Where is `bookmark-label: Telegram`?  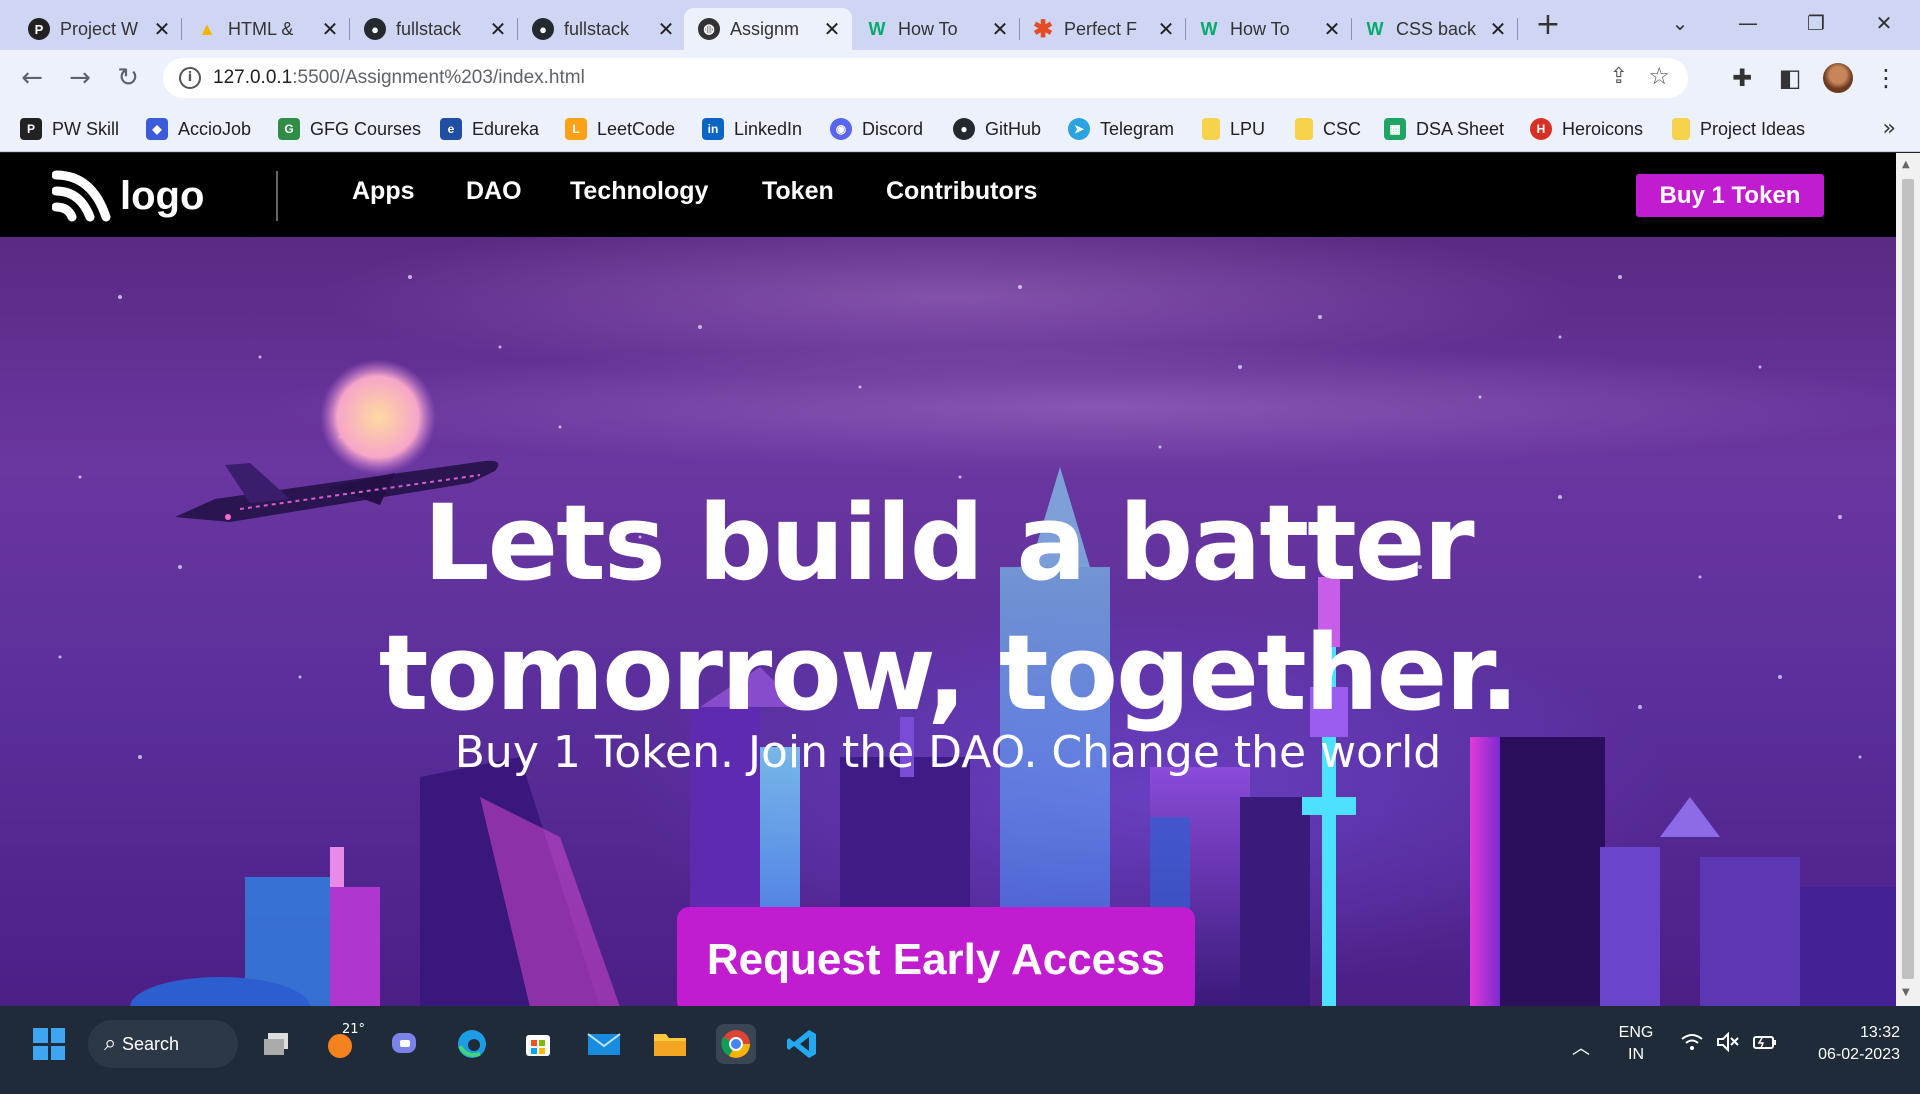
bookmark-label: Telegram is located at coordinates (1137, 128).